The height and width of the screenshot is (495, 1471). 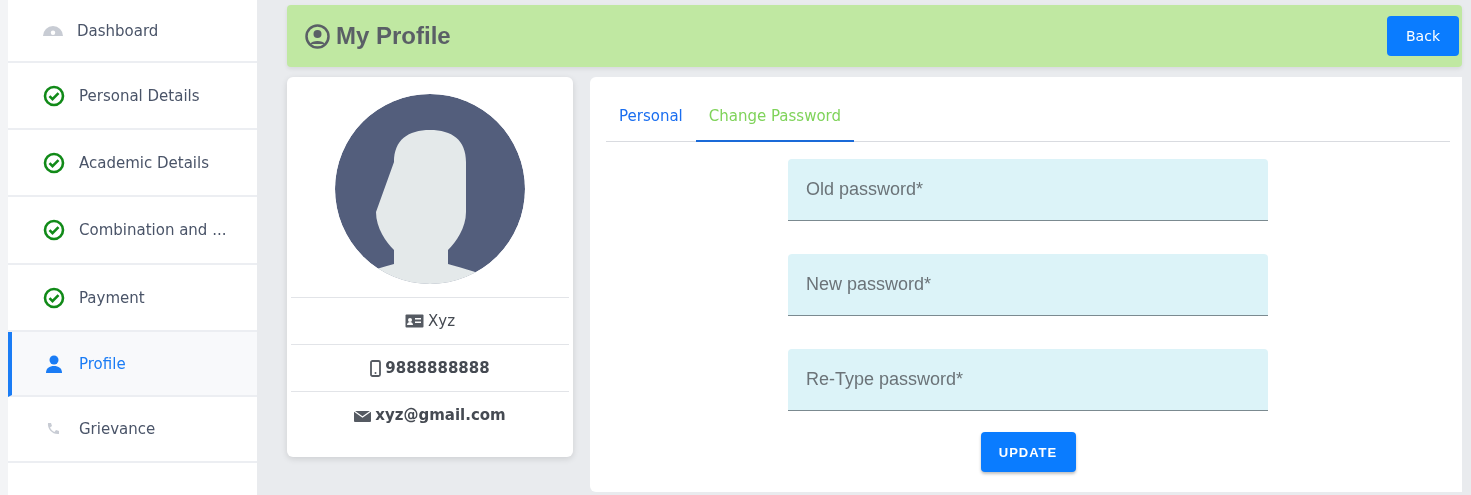 I want to click on profile-detail-text: xyz@gmail.com, so click(x=440, y=415).